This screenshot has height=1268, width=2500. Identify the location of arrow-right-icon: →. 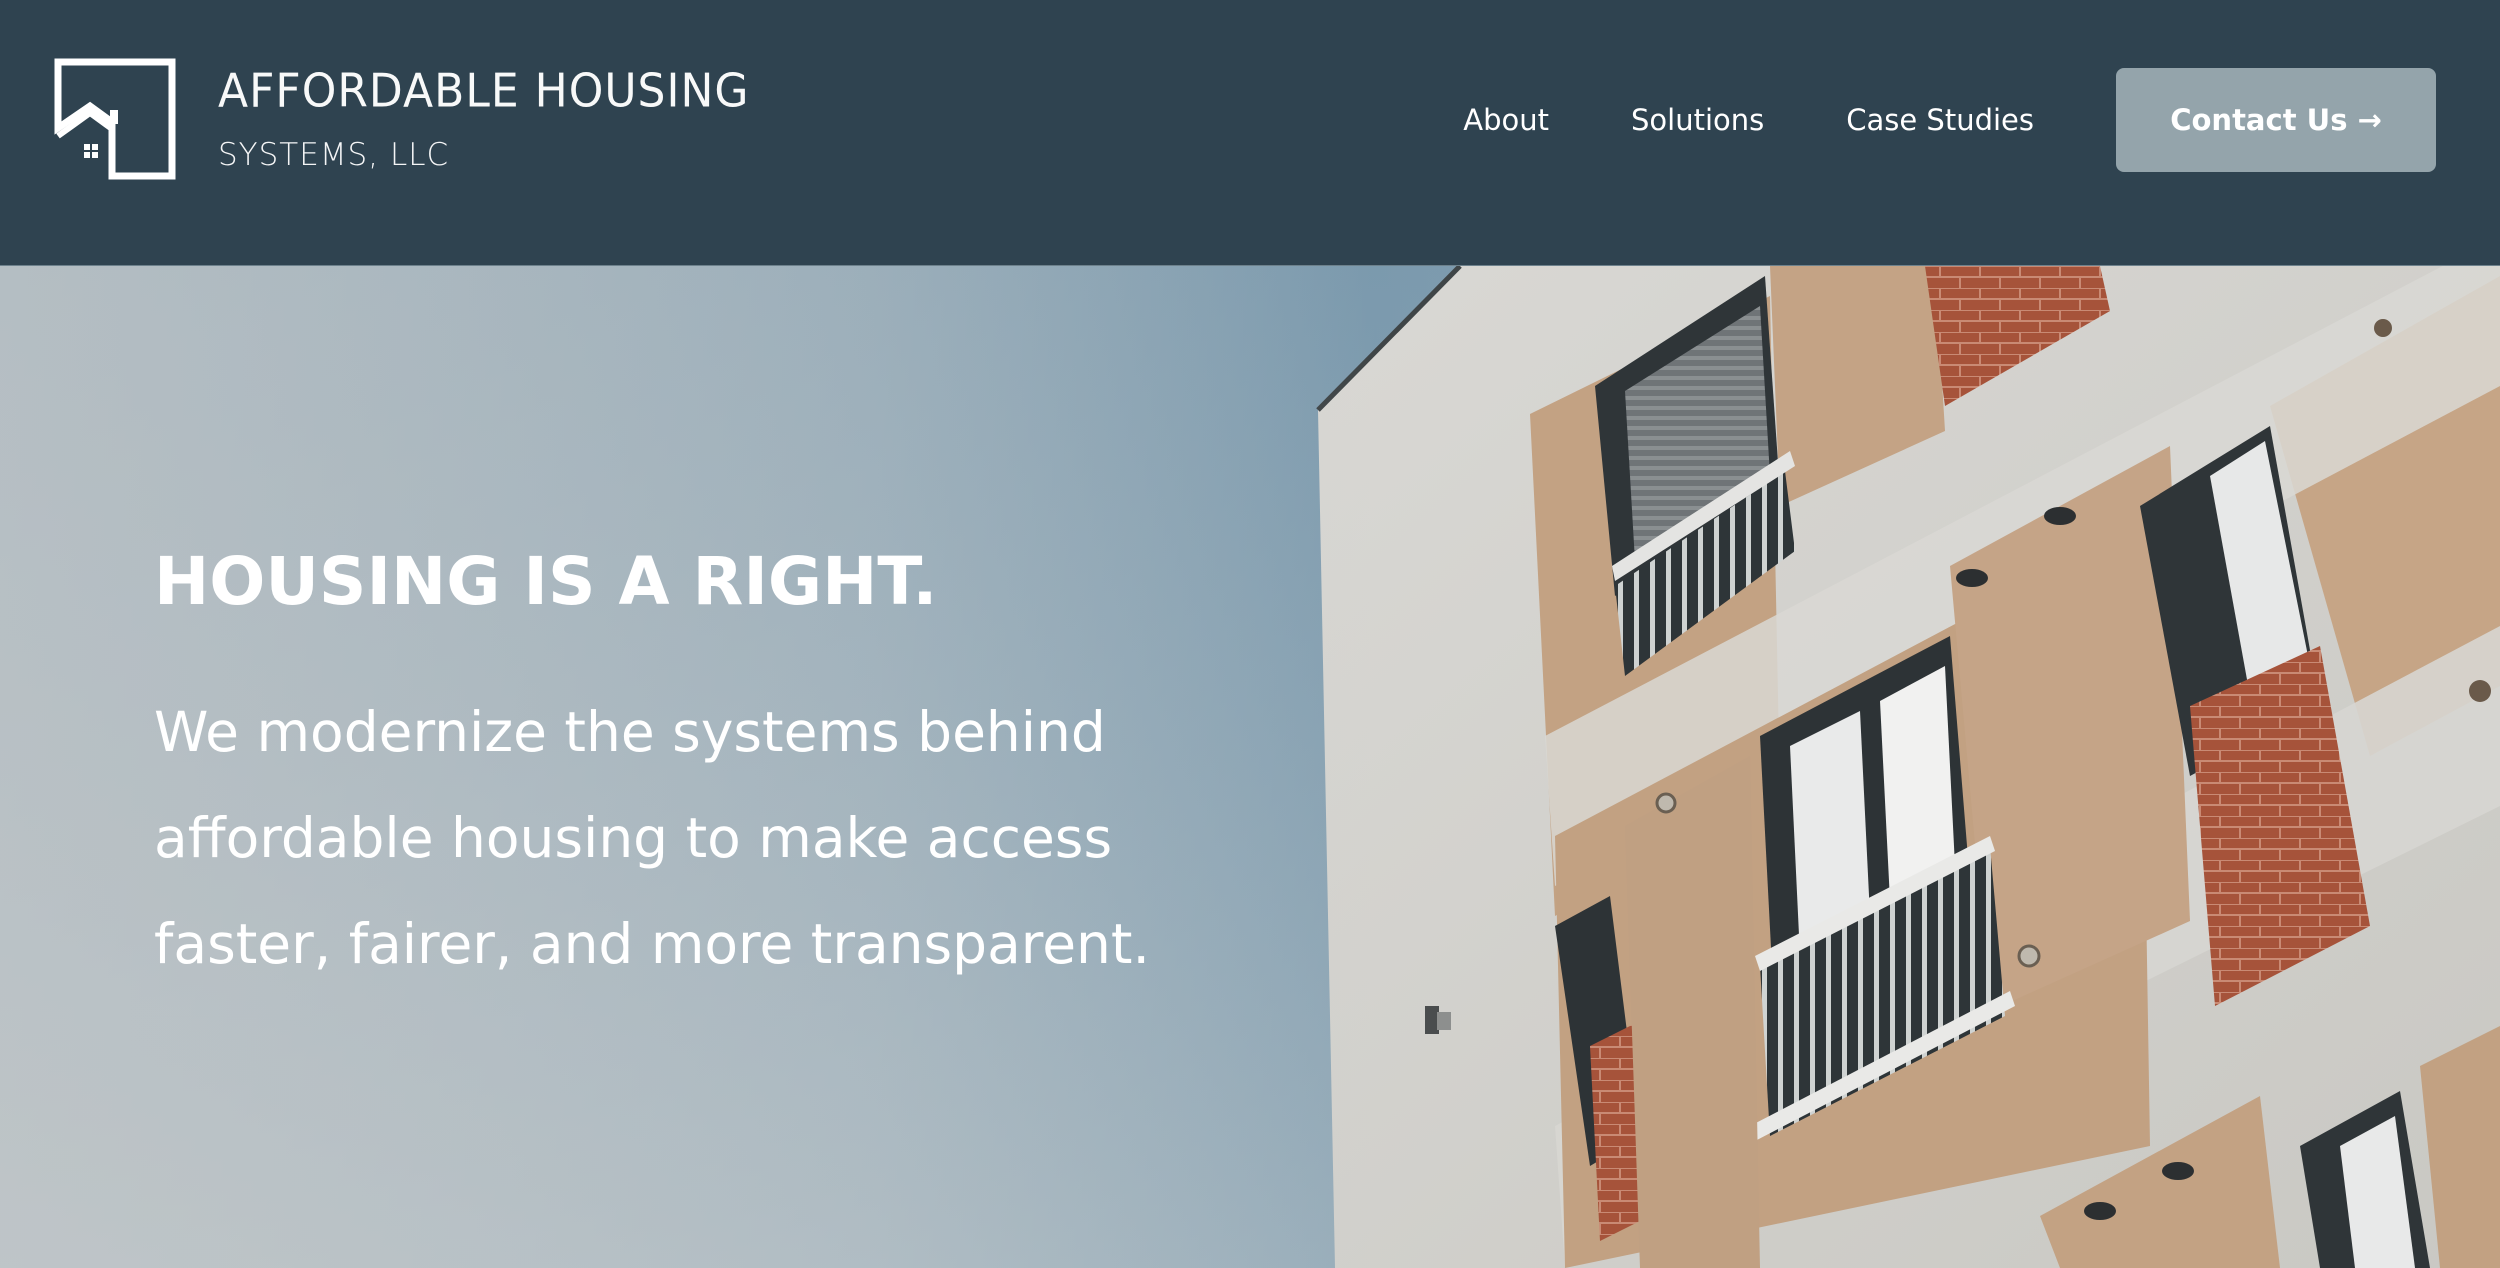
(2369, 120).